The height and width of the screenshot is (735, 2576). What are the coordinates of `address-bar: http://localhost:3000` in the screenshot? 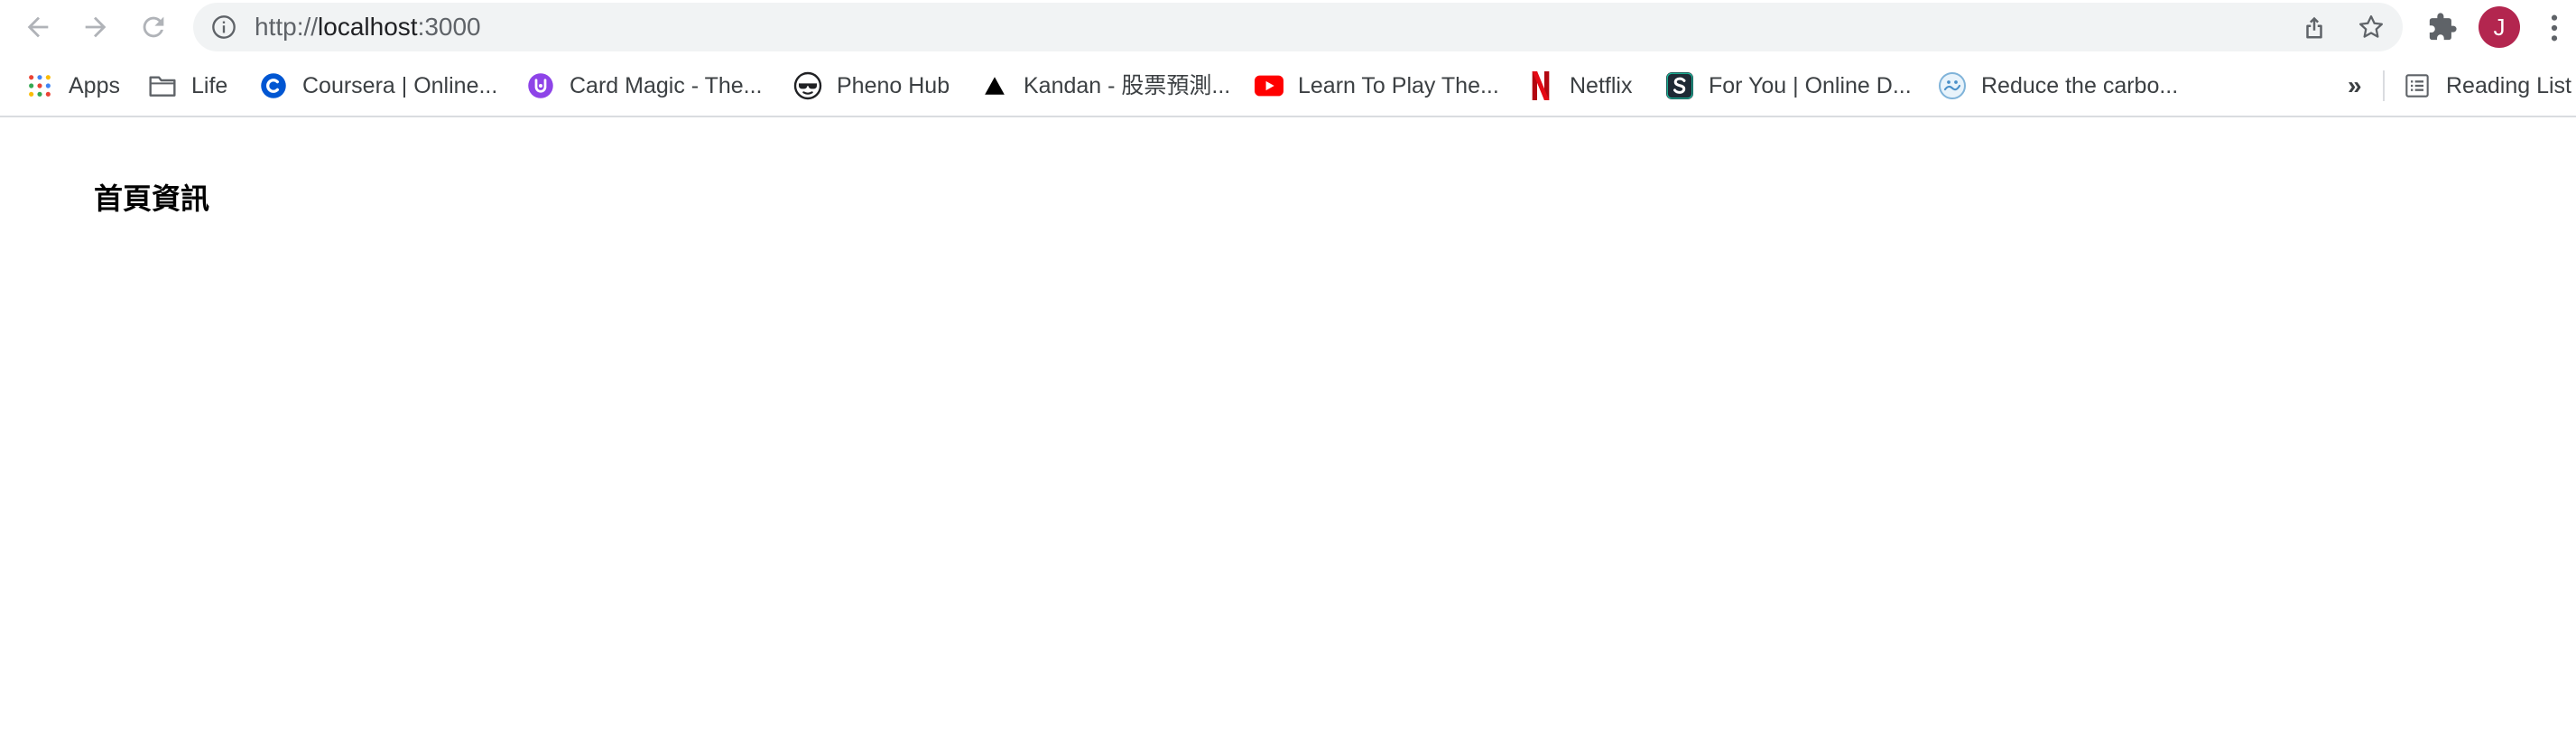 It's located at (1298, 27).